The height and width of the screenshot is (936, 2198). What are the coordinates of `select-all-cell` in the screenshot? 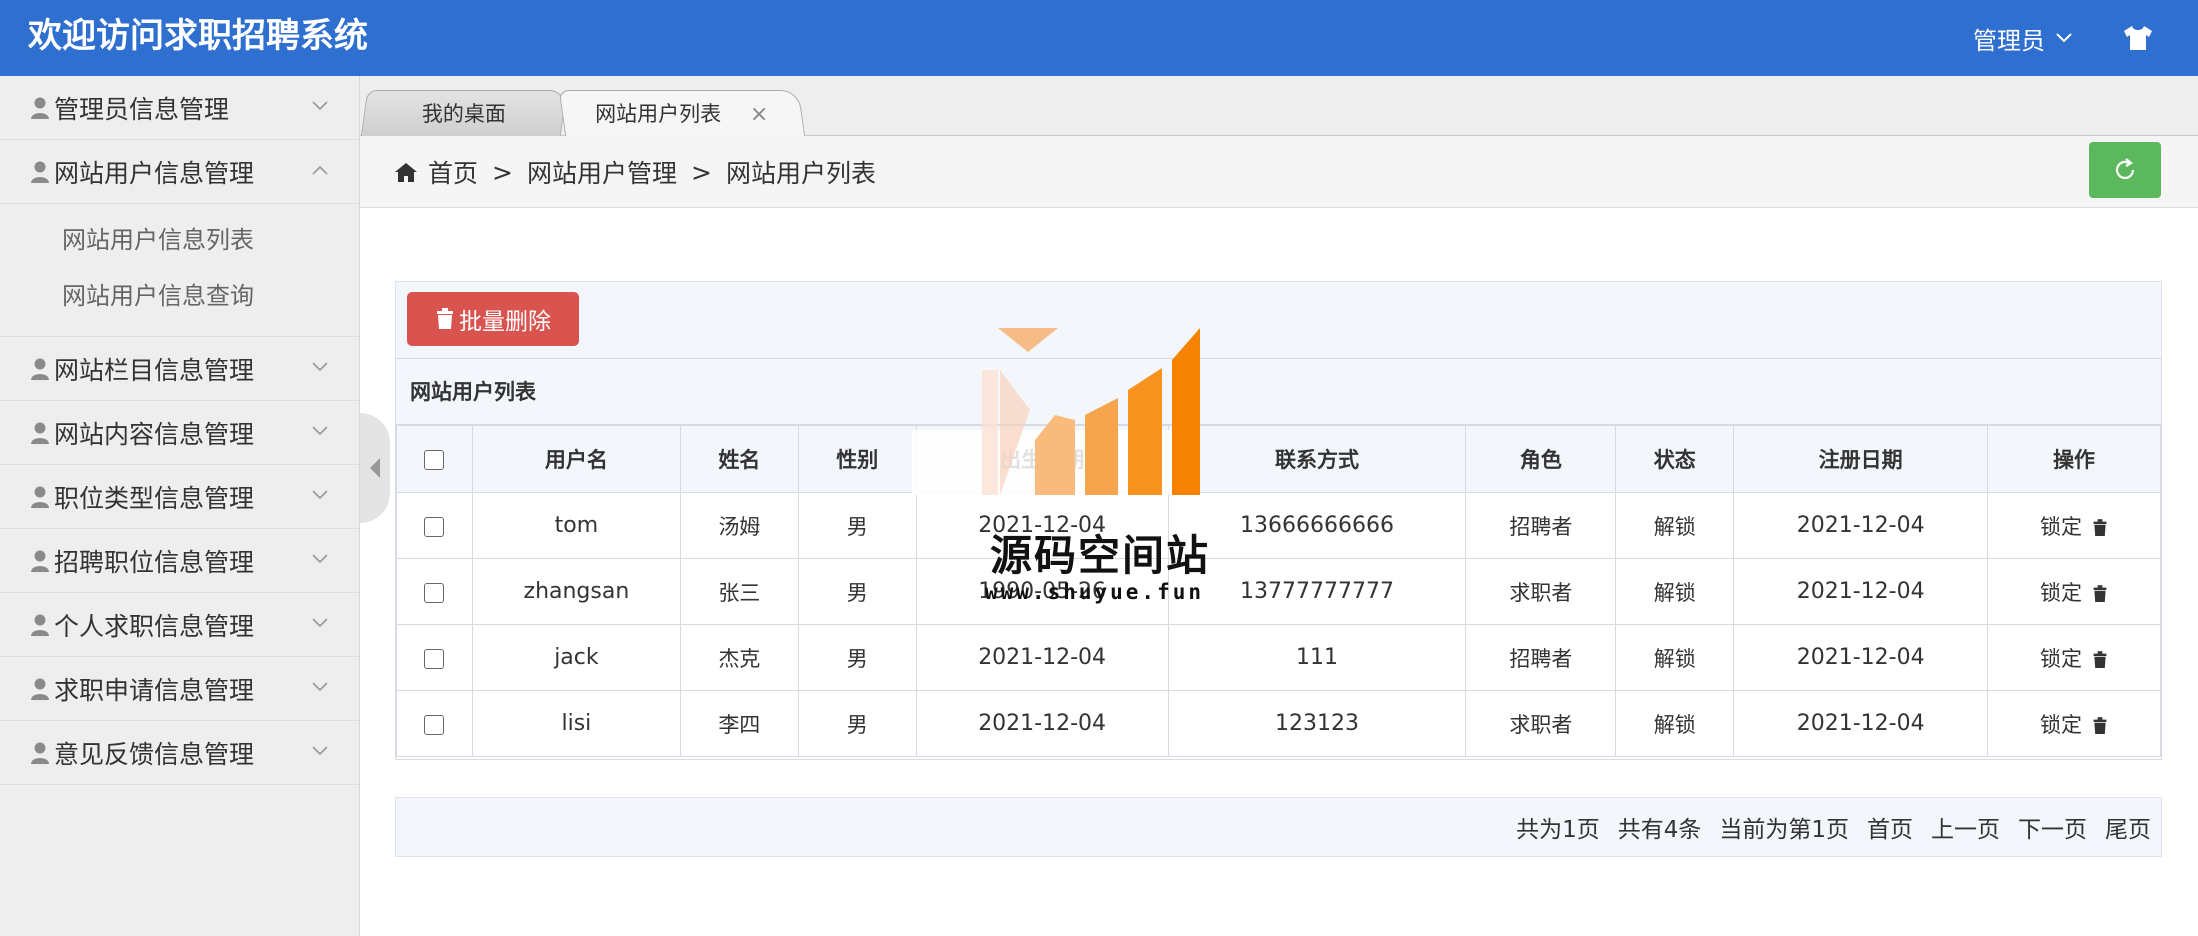 It's located at (434, 459).